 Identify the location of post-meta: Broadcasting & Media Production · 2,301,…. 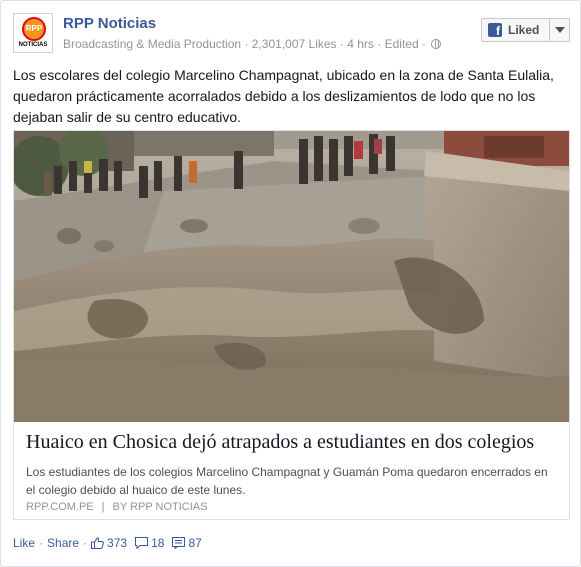
(252, 44).